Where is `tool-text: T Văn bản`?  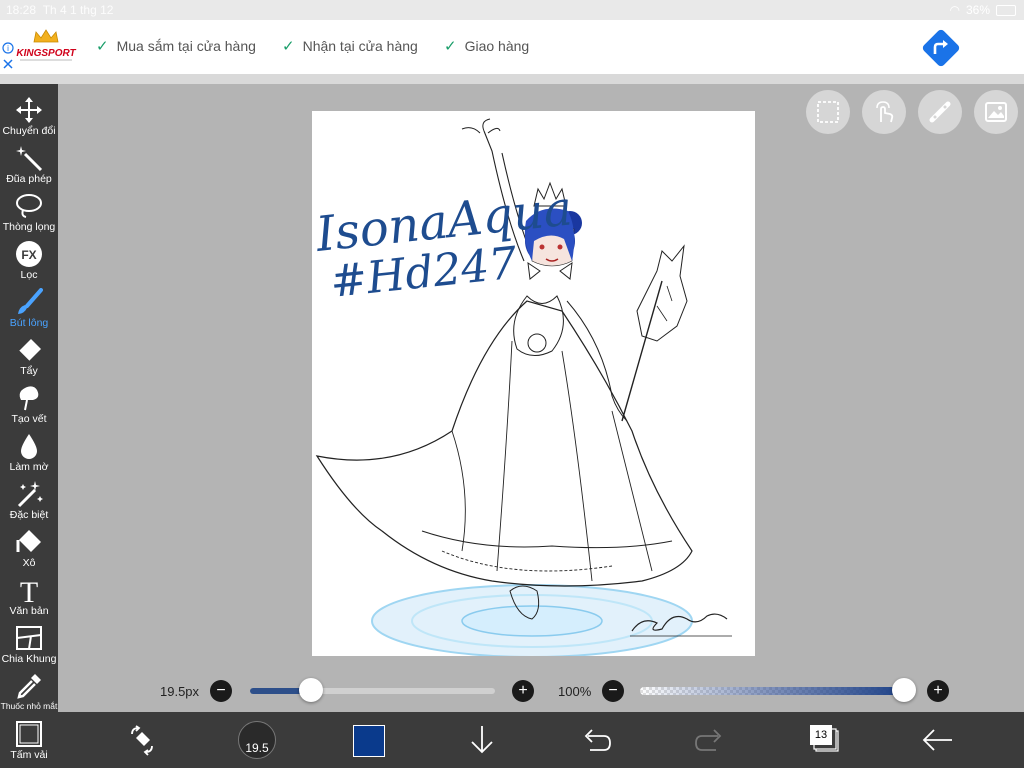 tool-text: T Văn bản is located at coordinates (29, 596).